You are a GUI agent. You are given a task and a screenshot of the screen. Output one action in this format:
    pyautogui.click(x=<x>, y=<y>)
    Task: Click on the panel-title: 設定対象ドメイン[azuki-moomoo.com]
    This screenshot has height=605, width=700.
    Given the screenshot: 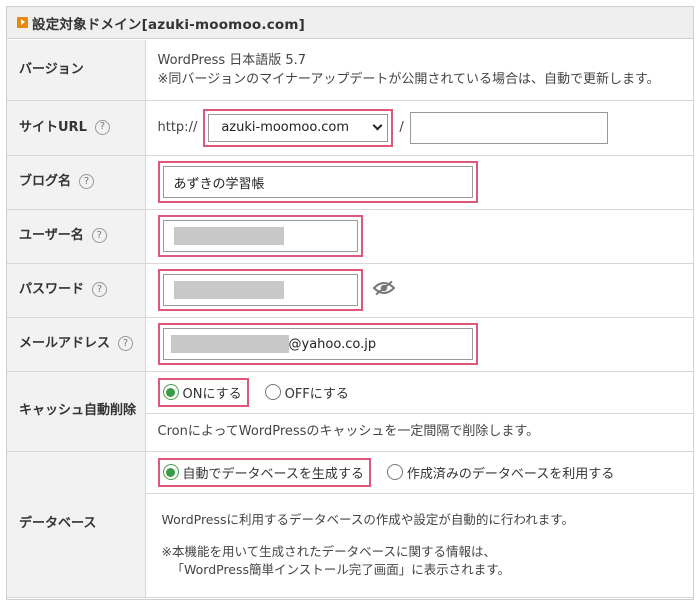 What is the action you would take?
    pyautogui.click(x=169, y=24)
    